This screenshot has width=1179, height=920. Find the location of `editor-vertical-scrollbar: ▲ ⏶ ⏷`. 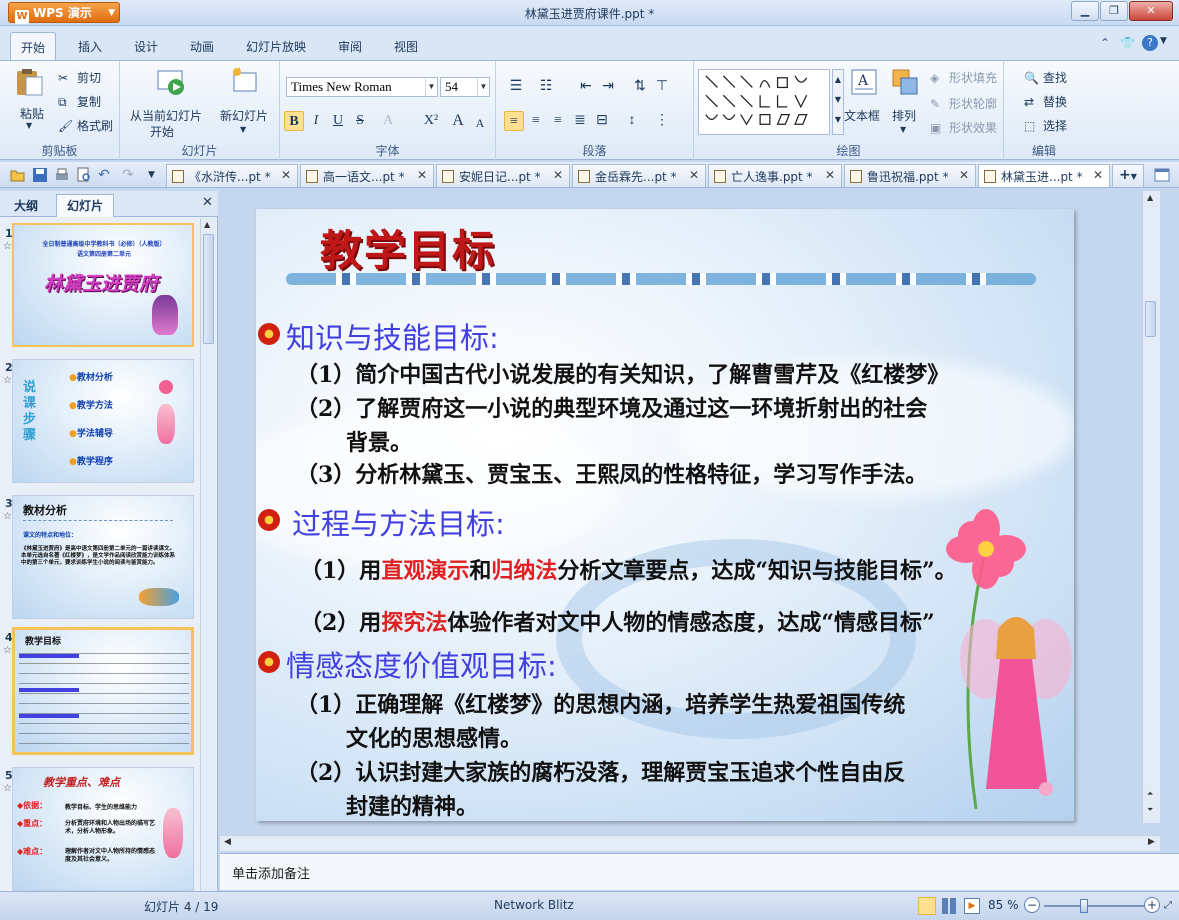

editor-vertical-scrollbar: ▲ ⏶ ⏷ is located at coordinates (1151, 507).